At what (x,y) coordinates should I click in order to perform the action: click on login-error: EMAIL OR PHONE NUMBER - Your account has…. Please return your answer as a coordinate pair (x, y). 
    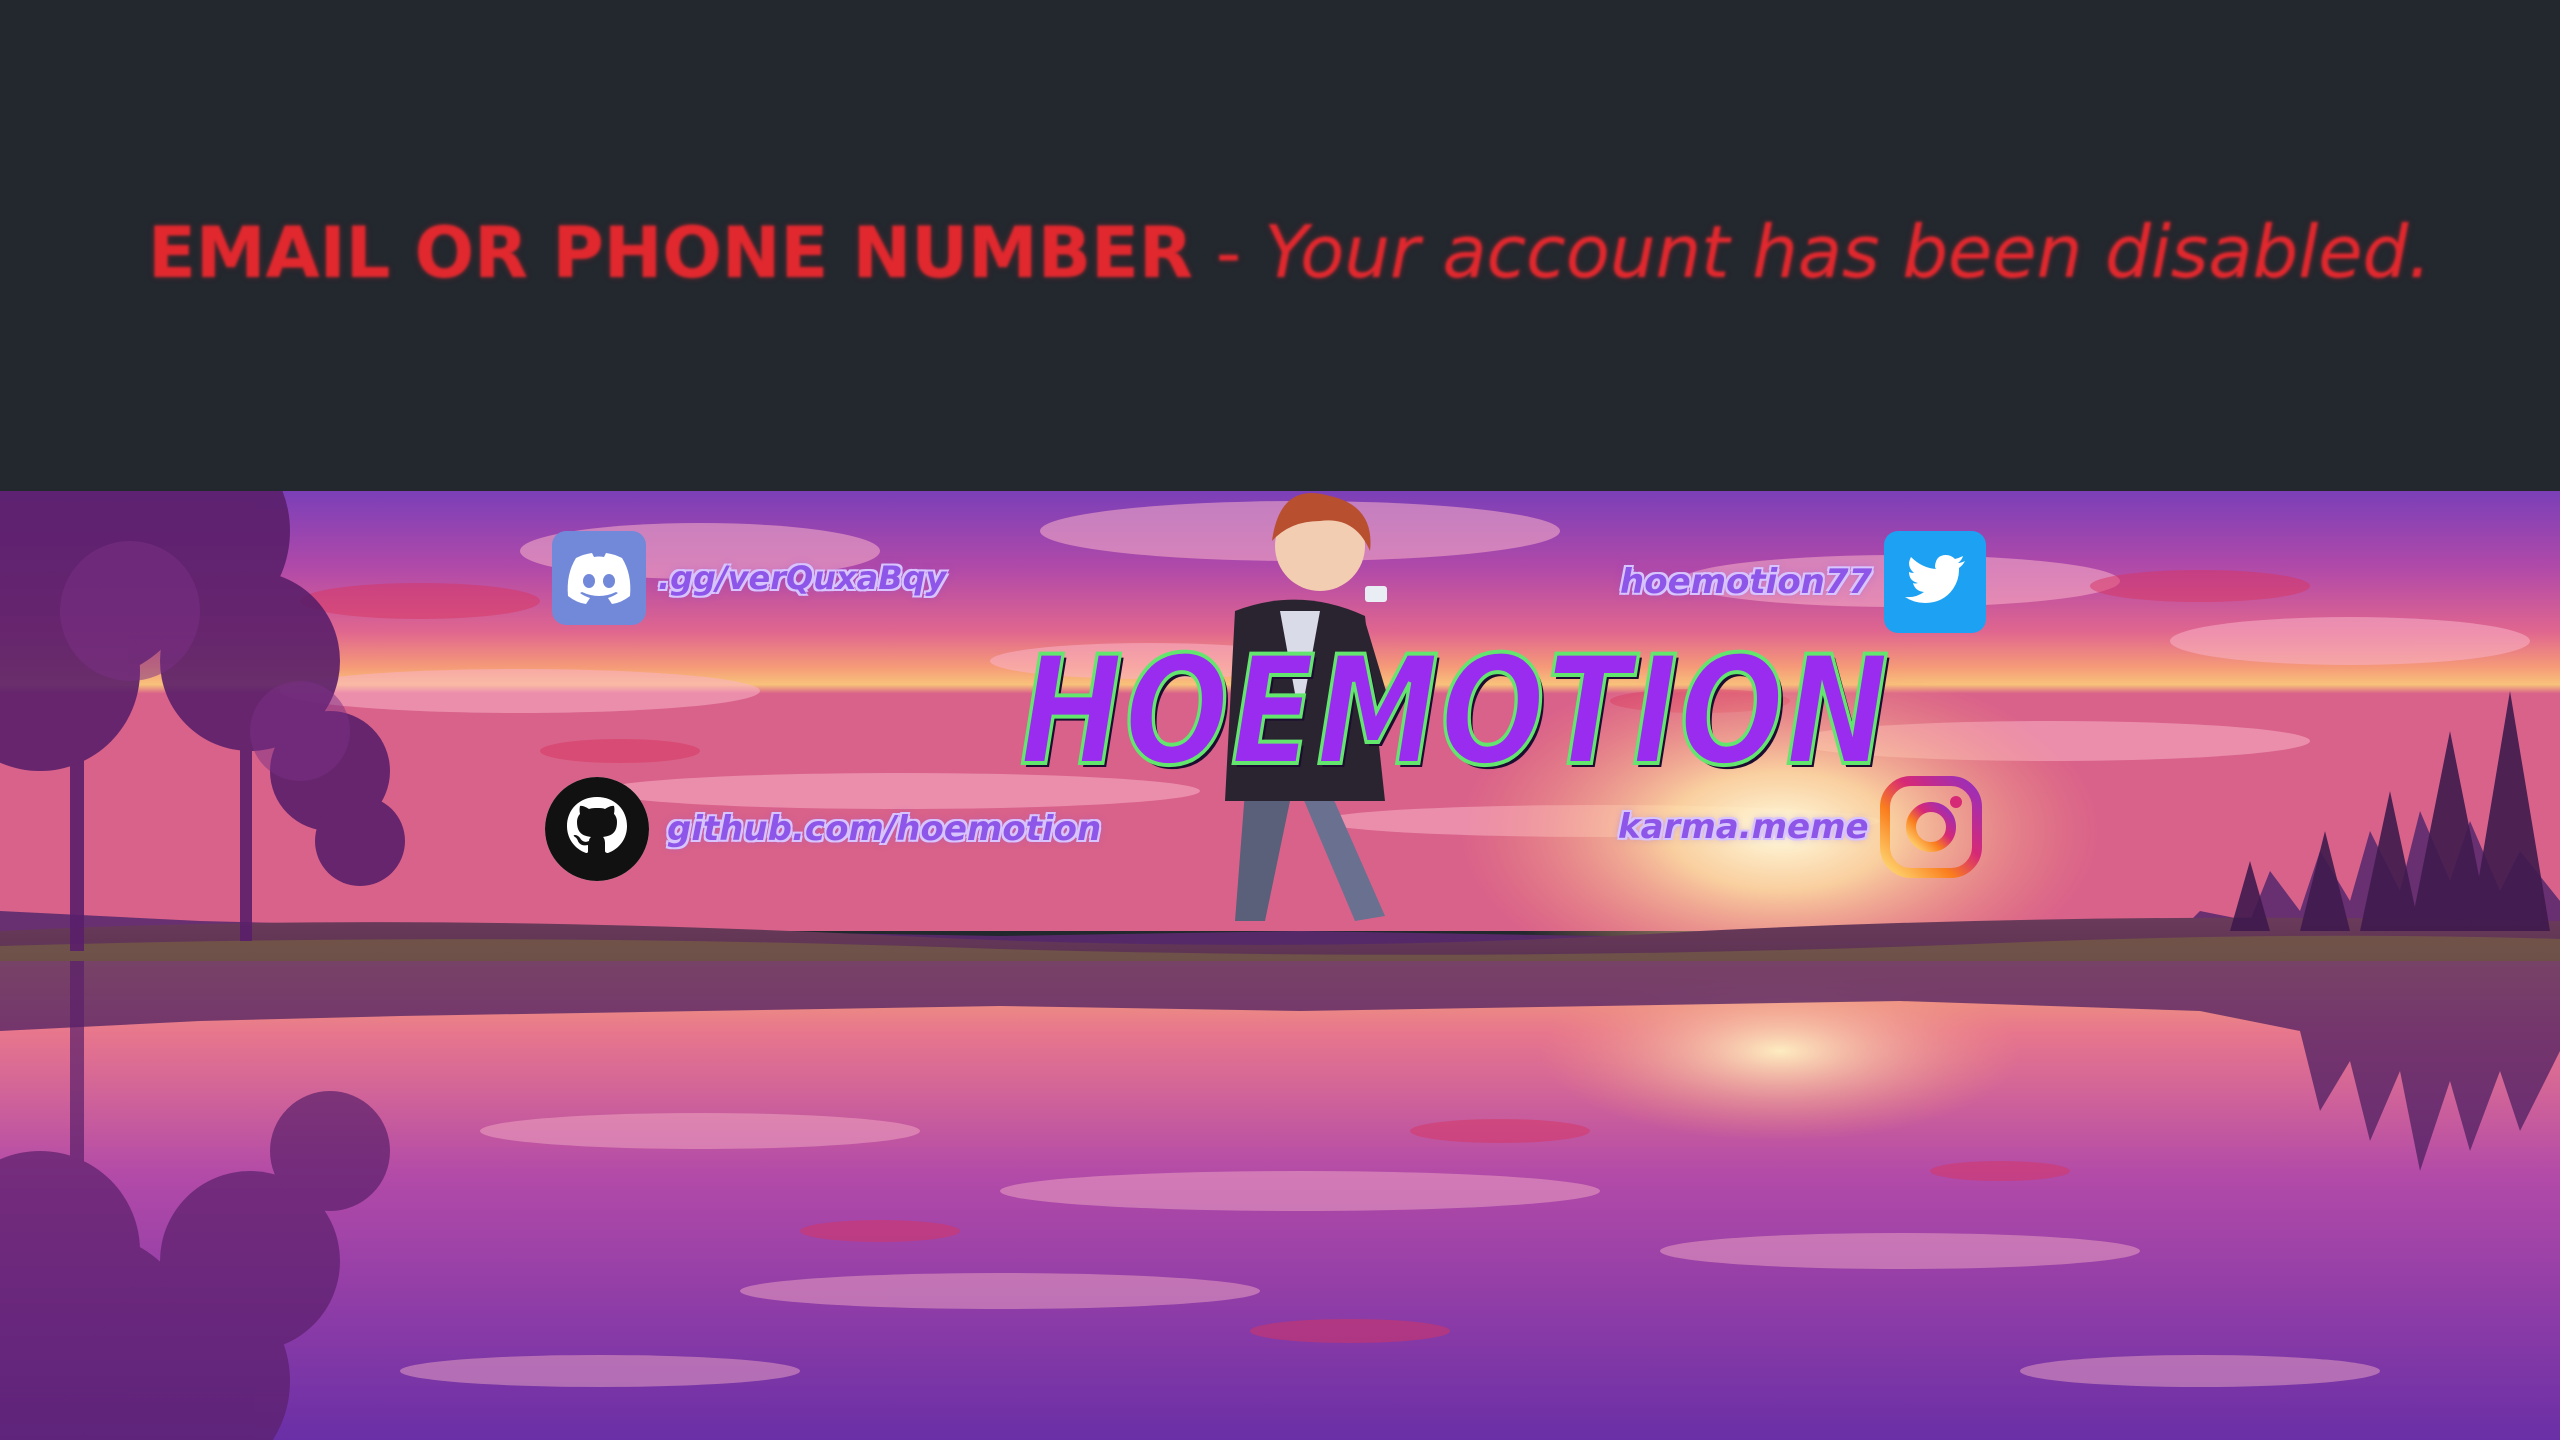
    Looking at the image, I should click on (1289, 252).